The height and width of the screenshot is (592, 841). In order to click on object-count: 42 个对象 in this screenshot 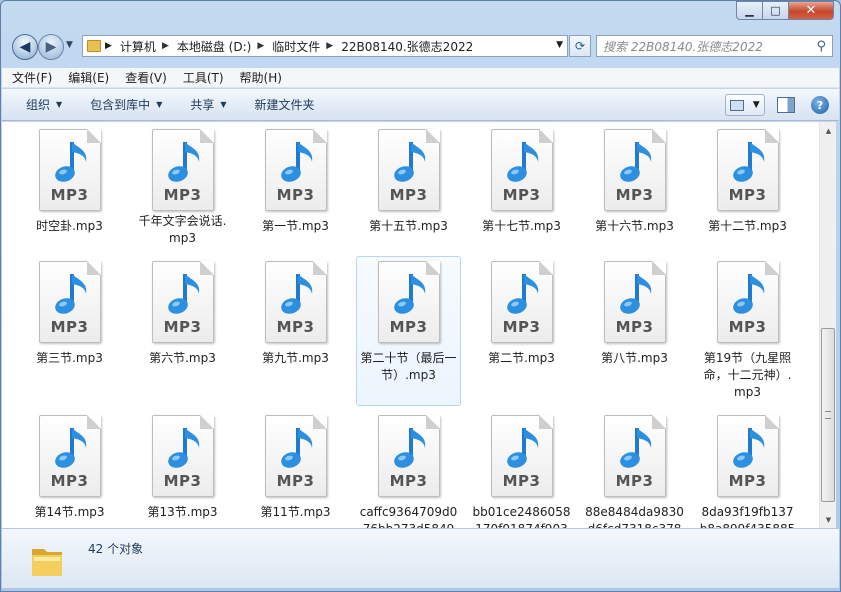, I will do `click(116, 549)`.